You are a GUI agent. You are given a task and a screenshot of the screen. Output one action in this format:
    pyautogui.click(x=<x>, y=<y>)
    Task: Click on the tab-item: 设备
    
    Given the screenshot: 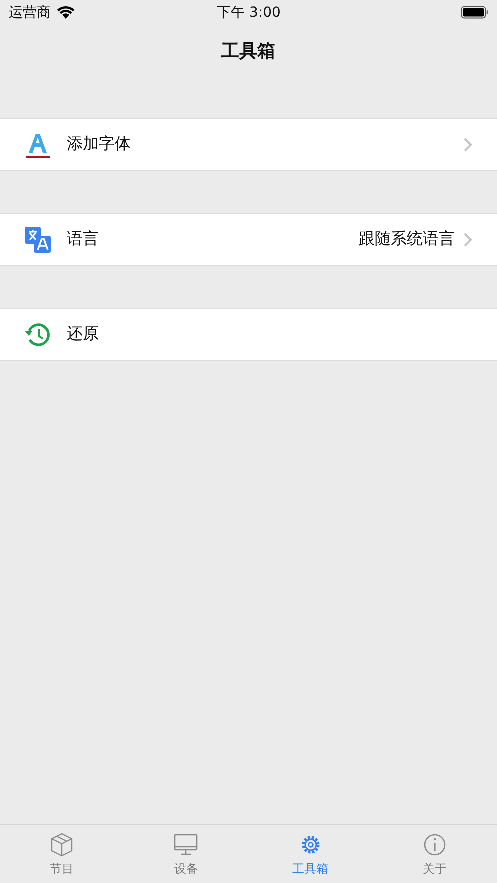 What is the action you would take?
    pyautogui.click(x=186, y=854)
    